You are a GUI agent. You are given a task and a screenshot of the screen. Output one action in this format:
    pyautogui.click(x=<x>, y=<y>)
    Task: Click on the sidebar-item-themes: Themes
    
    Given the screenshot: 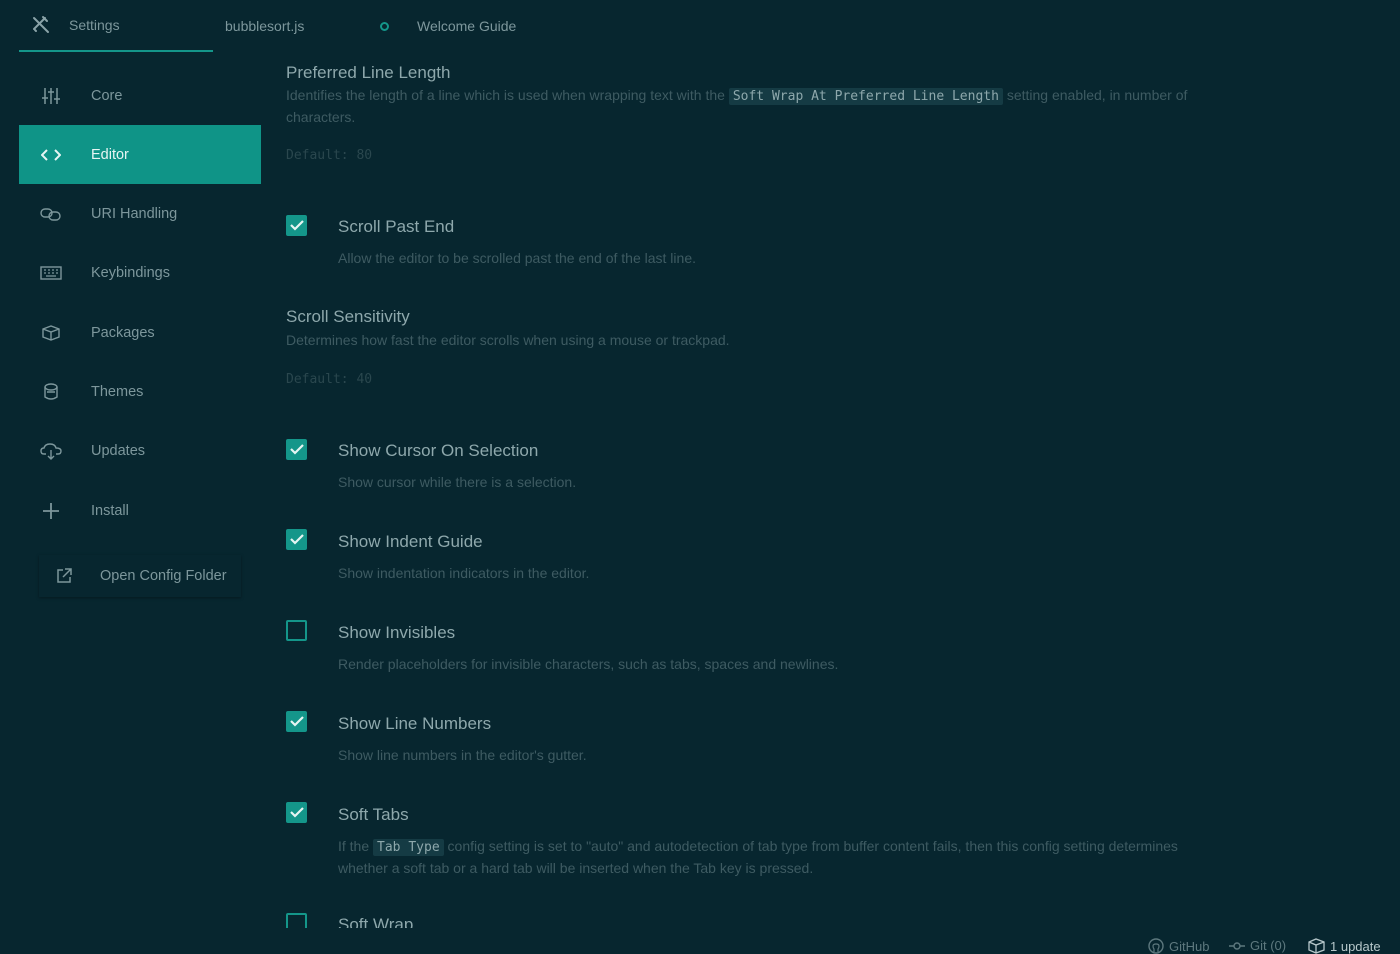 What is the action you would take?
    pyautogui.click(x=140, y=391)
    